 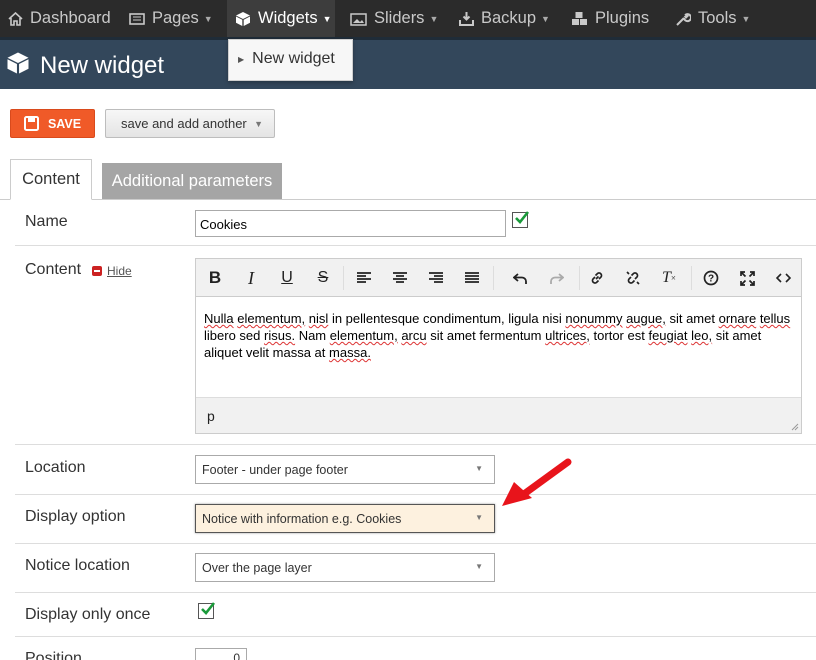 I want to click on editor-text: augue,, so click(x=646, y=318).